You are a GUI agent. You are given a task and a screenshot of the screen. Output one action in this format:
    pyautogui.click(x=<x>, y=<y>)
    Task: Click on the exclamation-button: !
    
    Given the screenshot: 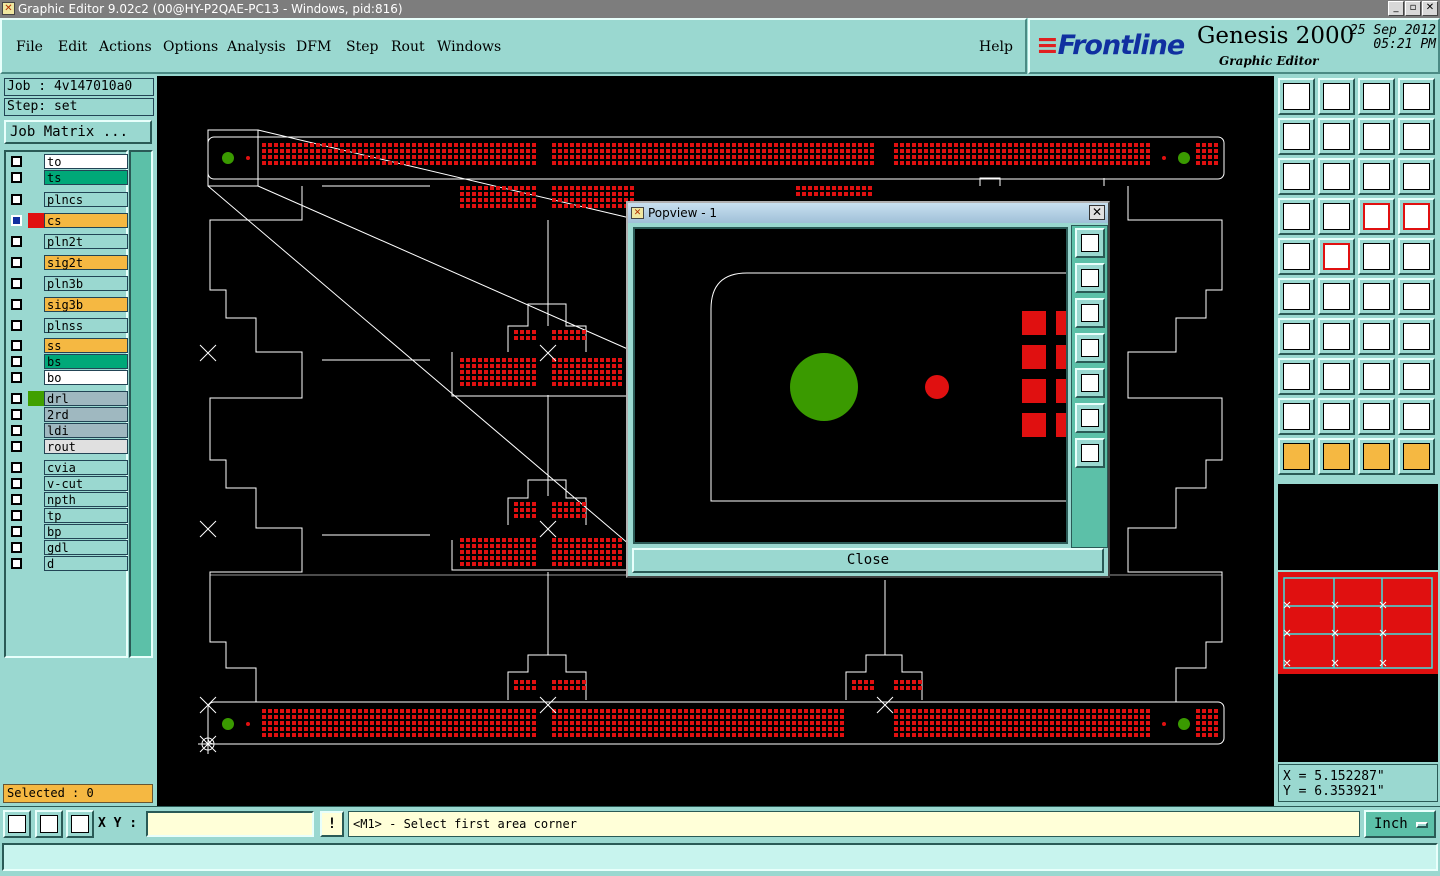 What is the action you would take?
    pyautogui.click(x=332, y=824)
    